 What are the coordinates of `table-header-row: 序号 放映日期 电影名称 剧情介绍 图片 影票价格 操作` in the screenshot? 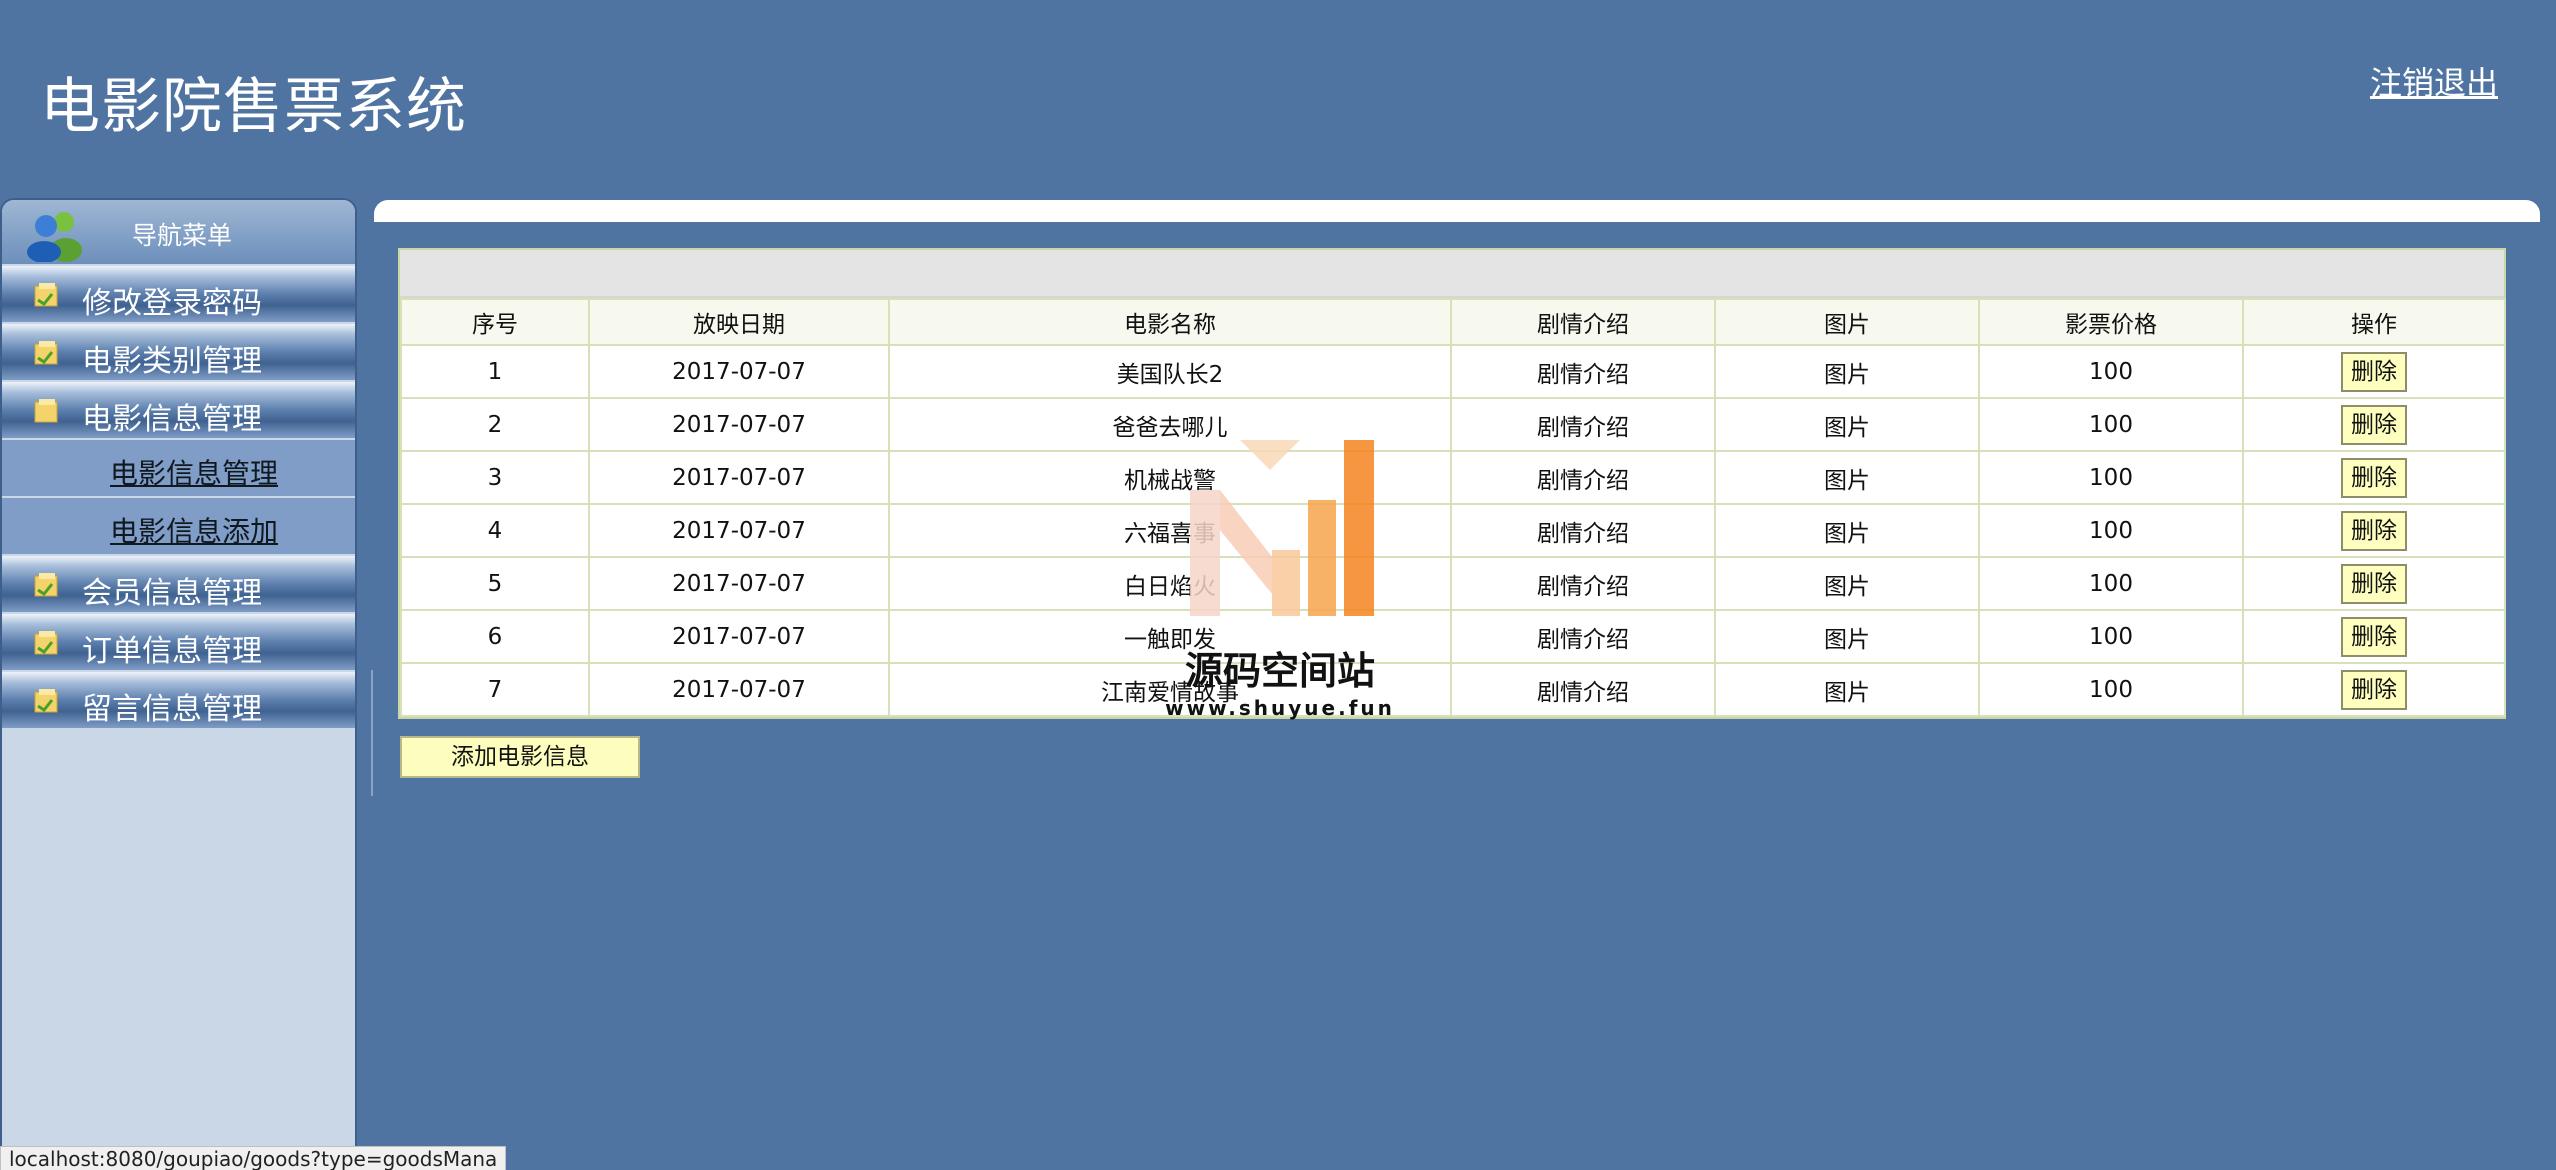 It's located at (1453, 322).